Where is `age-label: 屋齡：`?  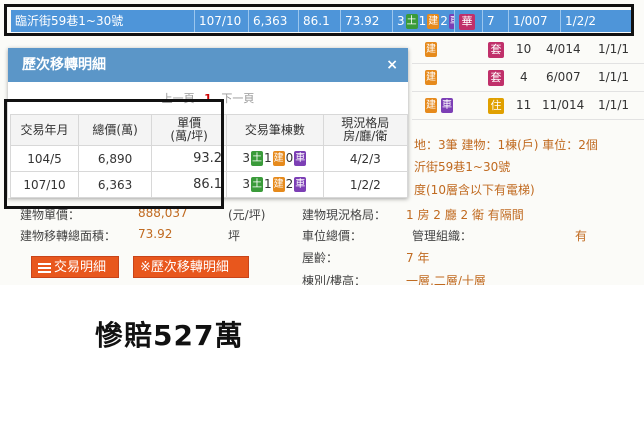
age-label: 屋齡： is located at coordinates (320, 258).